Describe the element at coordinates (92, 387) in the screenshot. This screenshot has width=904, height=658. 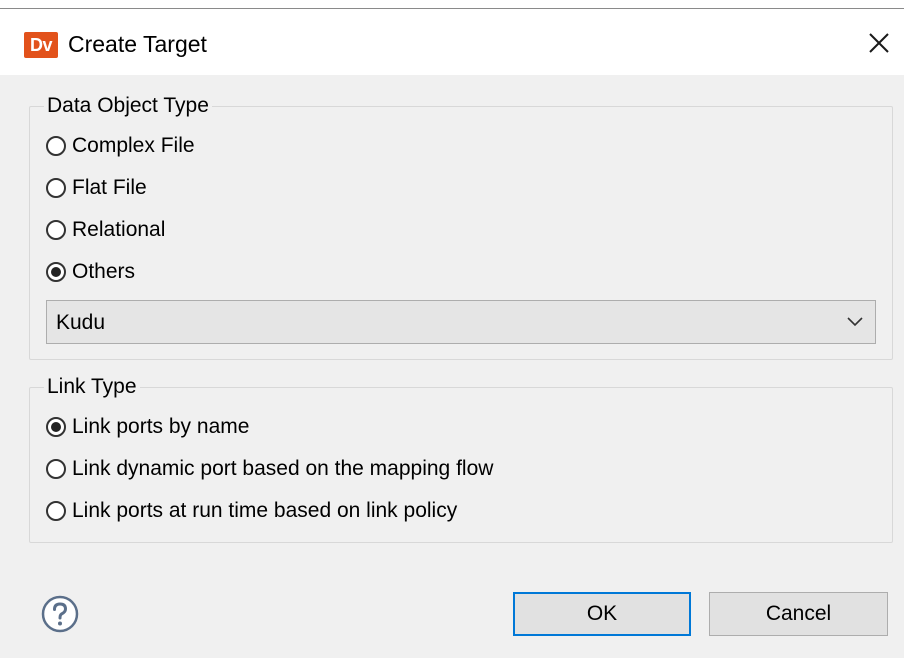
I see `link-type-legend: Link Type` at that location.